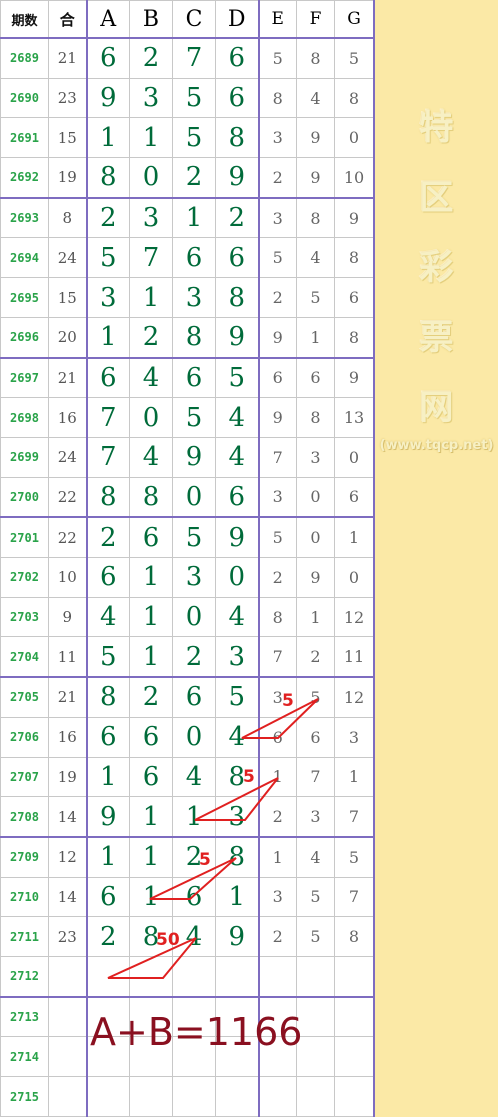  I want to click on watermark-char: 票, so click(436, 338).